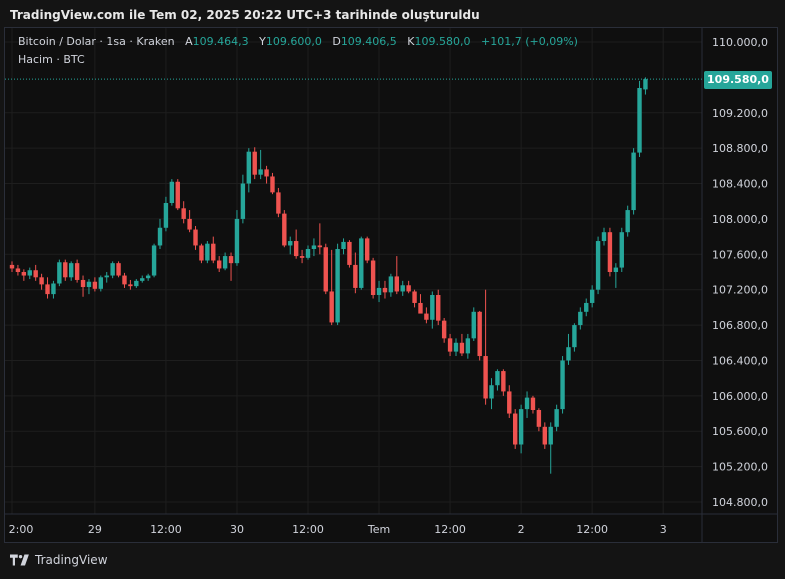  Describe the element at coordinates (740, 467) in the screenshot. I see `y-tick-label: 105.200,0` at that location.